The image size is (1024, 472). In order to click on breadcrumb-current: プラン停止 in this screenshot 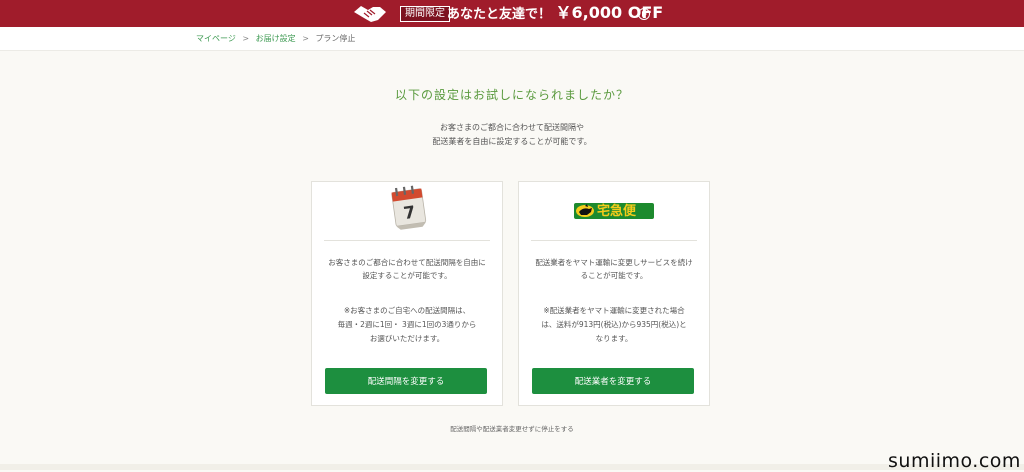, I will do `click(335, 38)`.